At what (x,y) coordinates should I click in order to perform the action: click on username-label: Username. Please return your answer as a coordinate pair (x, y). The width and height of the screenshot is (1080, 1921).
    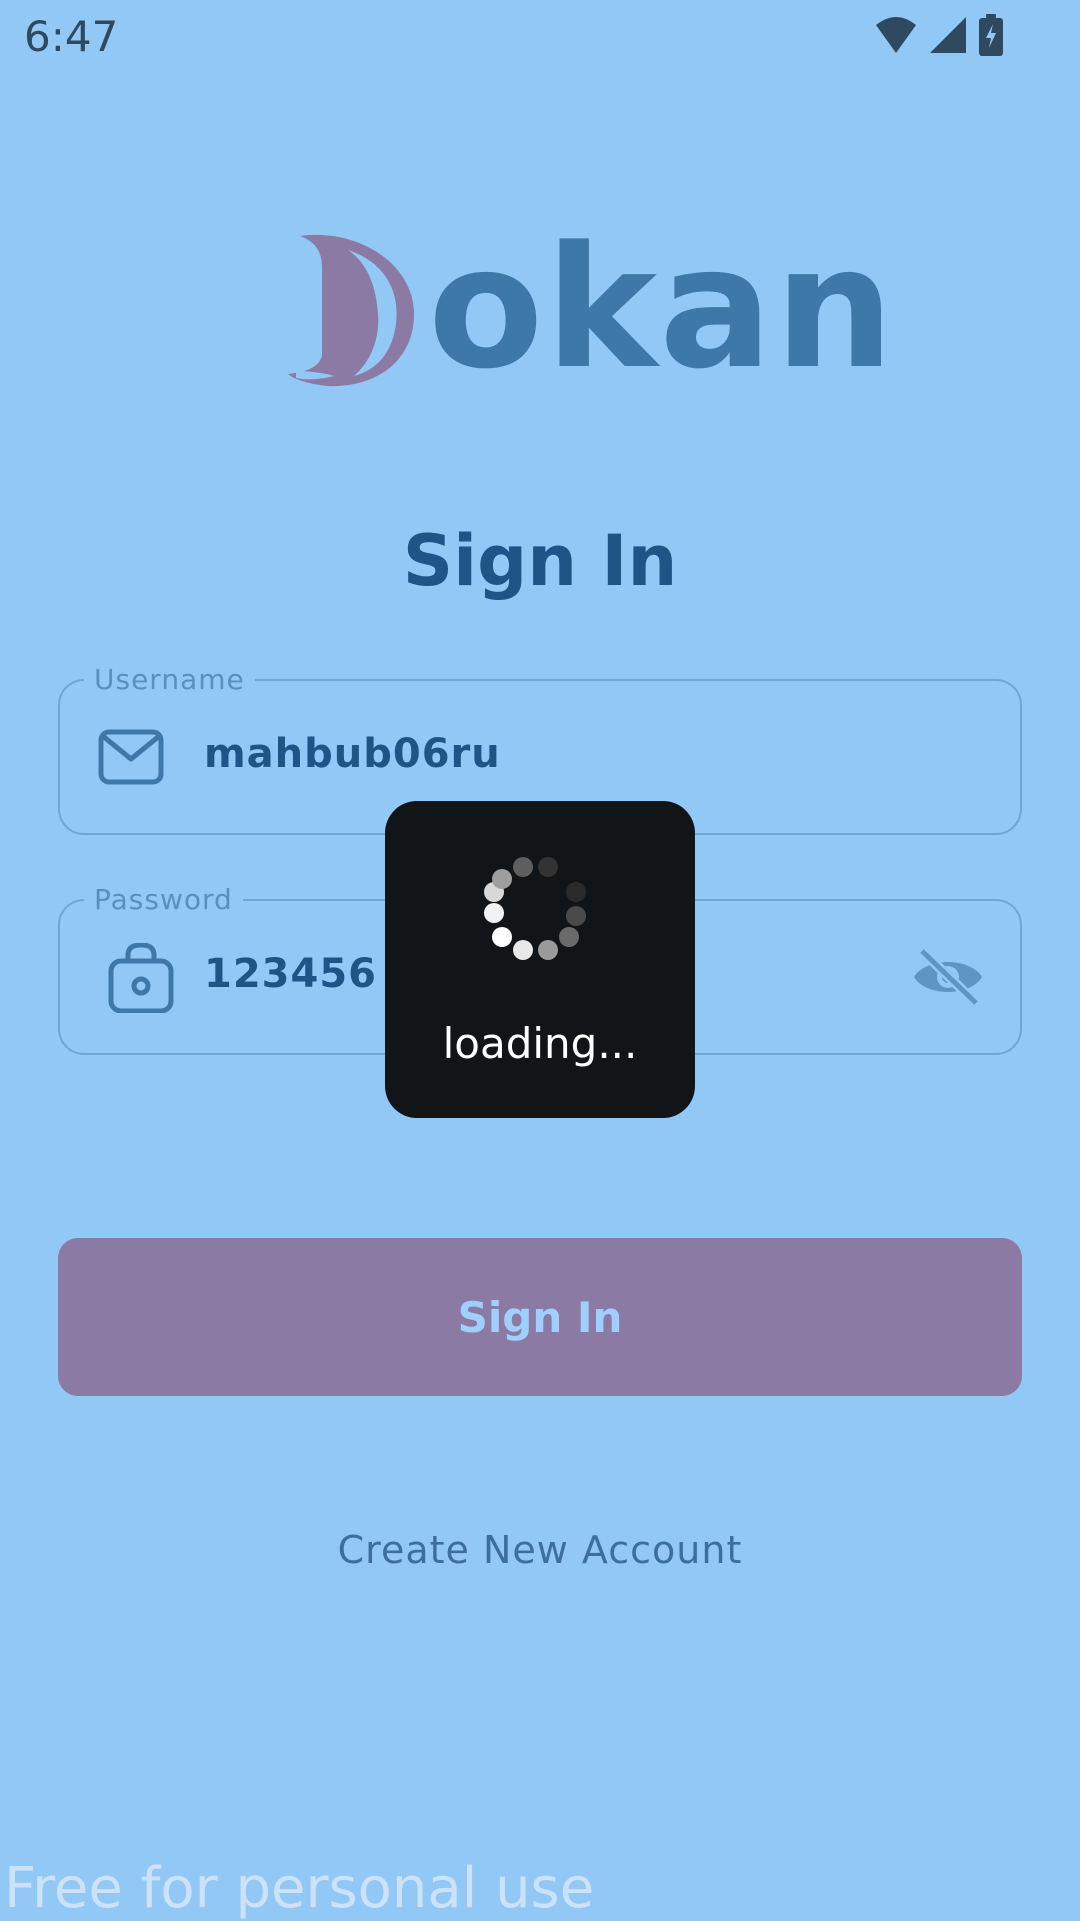
    Looking at the image, I should click on (169, 680).